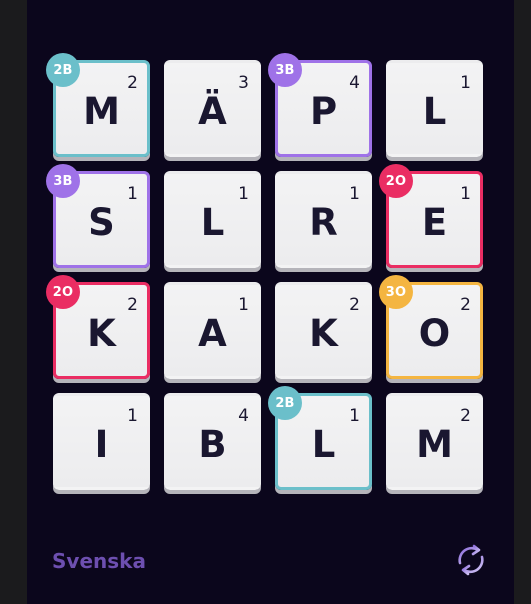 The image size is (531, 604). Describe the element at coordinates (323, 111) in the screenshot. I see `tile-letter: P` at that location.